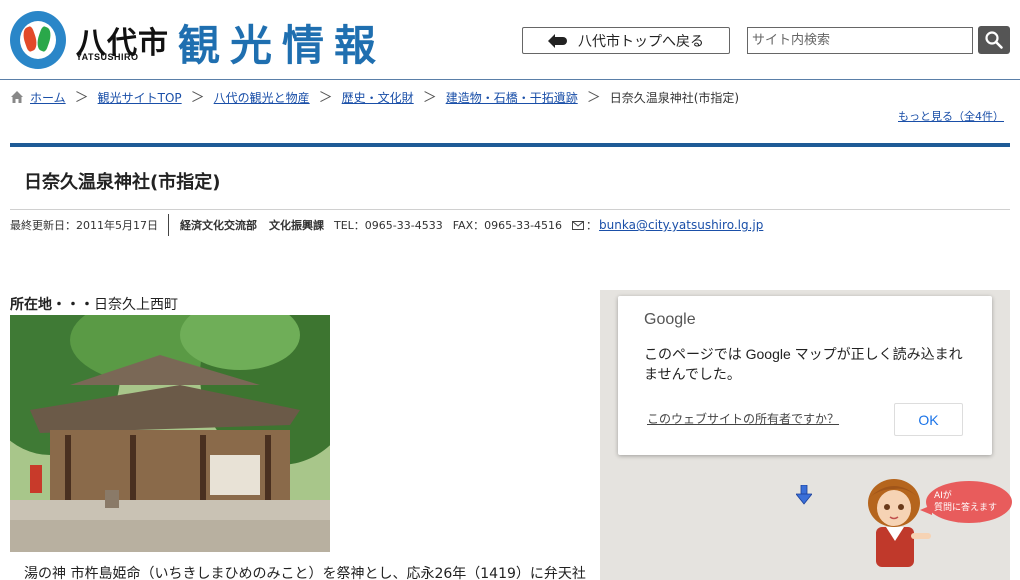  Describe the element at coordinates (48, 97) in the screenshot. I see `breadcrumb-home-link: ホーム` at that location.